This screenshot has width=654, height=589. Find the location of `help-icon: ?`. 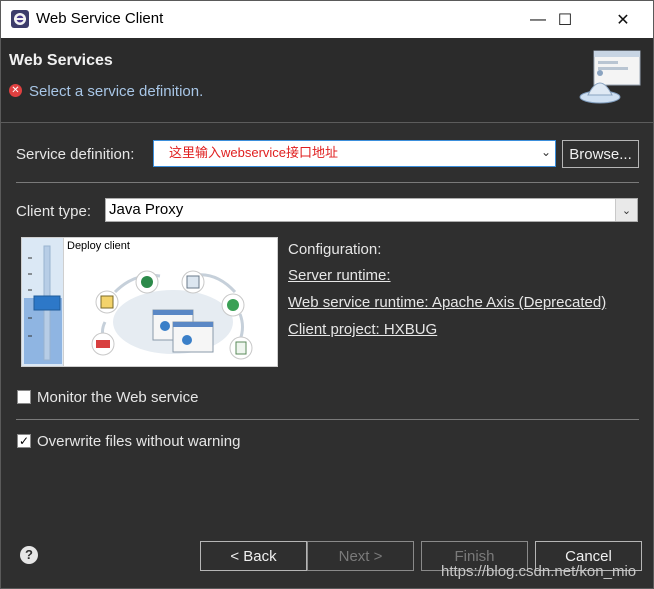

help-icon: ? is located at coordinates (29, 555).